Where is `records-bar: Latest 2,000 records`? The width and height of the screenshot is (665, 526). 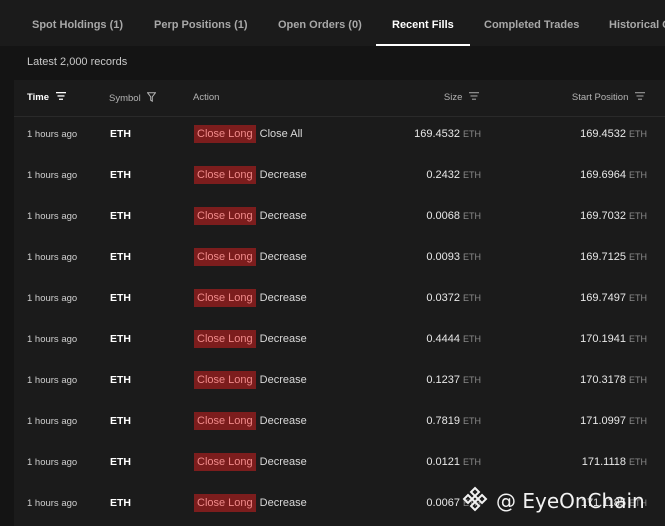 records-bar: Latest 2,000 records is located at coordinates (332, 63).